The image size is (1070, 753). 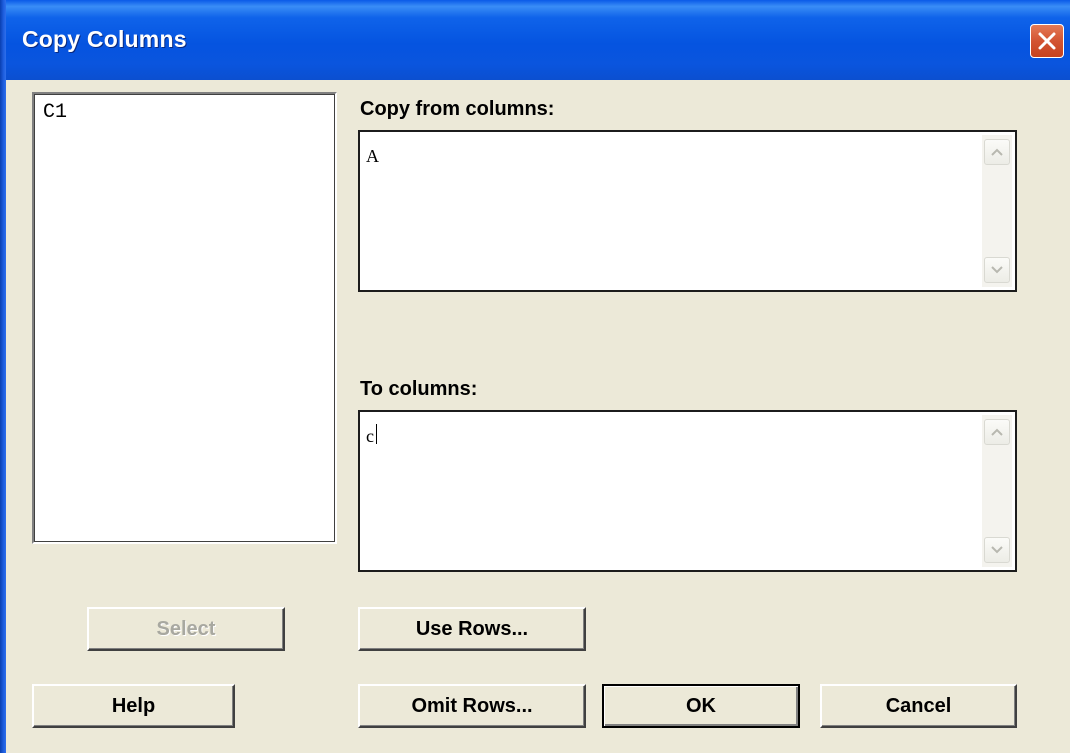 I want to click on copy-from-value: A, so click(x=372, y=156).